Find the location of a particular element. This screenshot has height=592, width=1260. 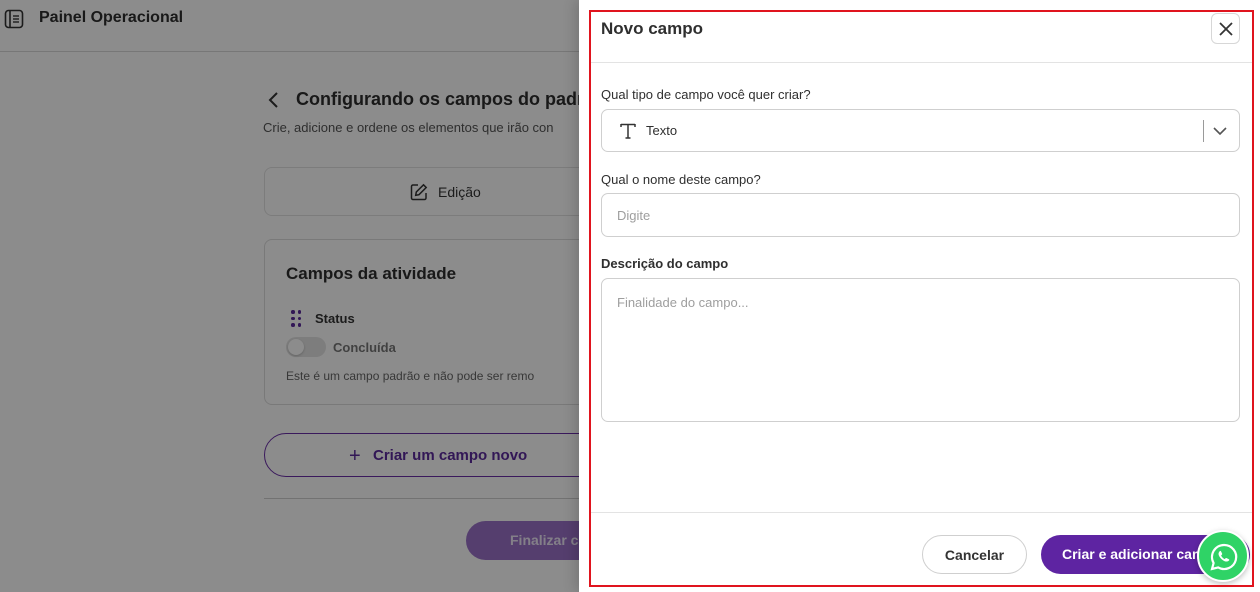

whatsapp-button is located at coordinates (1223, 556).